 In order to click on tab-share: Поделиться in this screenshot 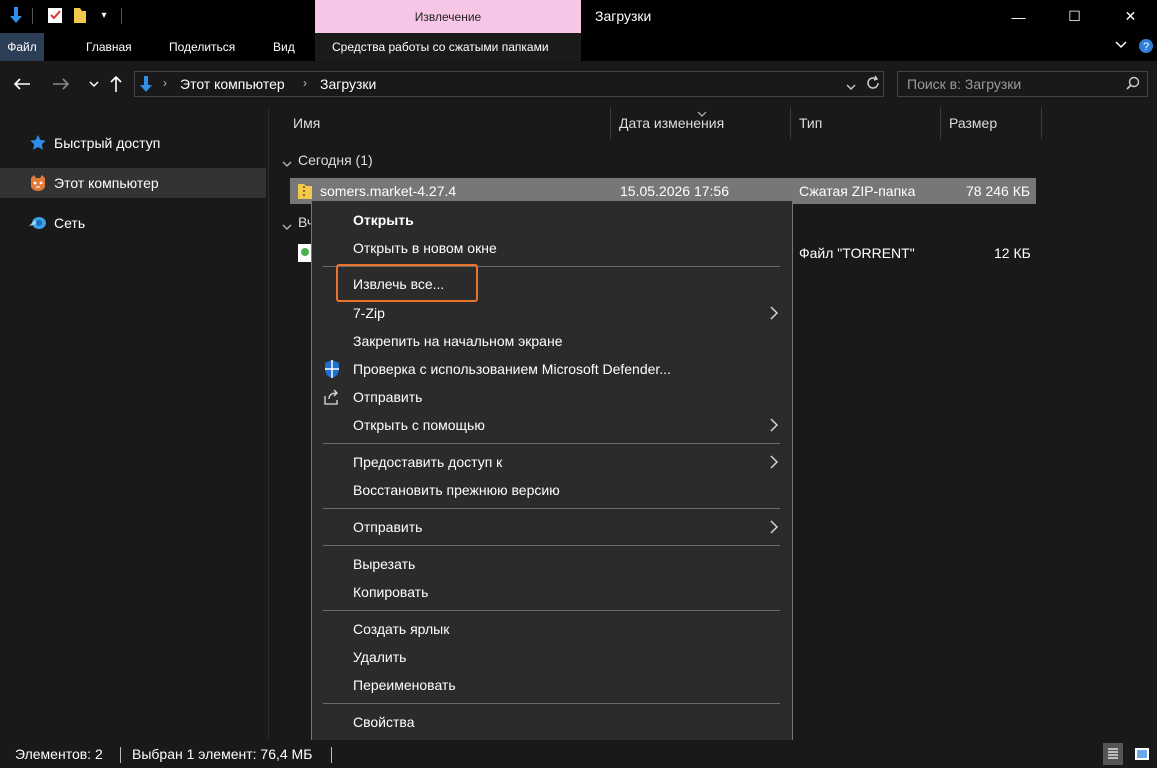, I will do `click(202, 47)`.